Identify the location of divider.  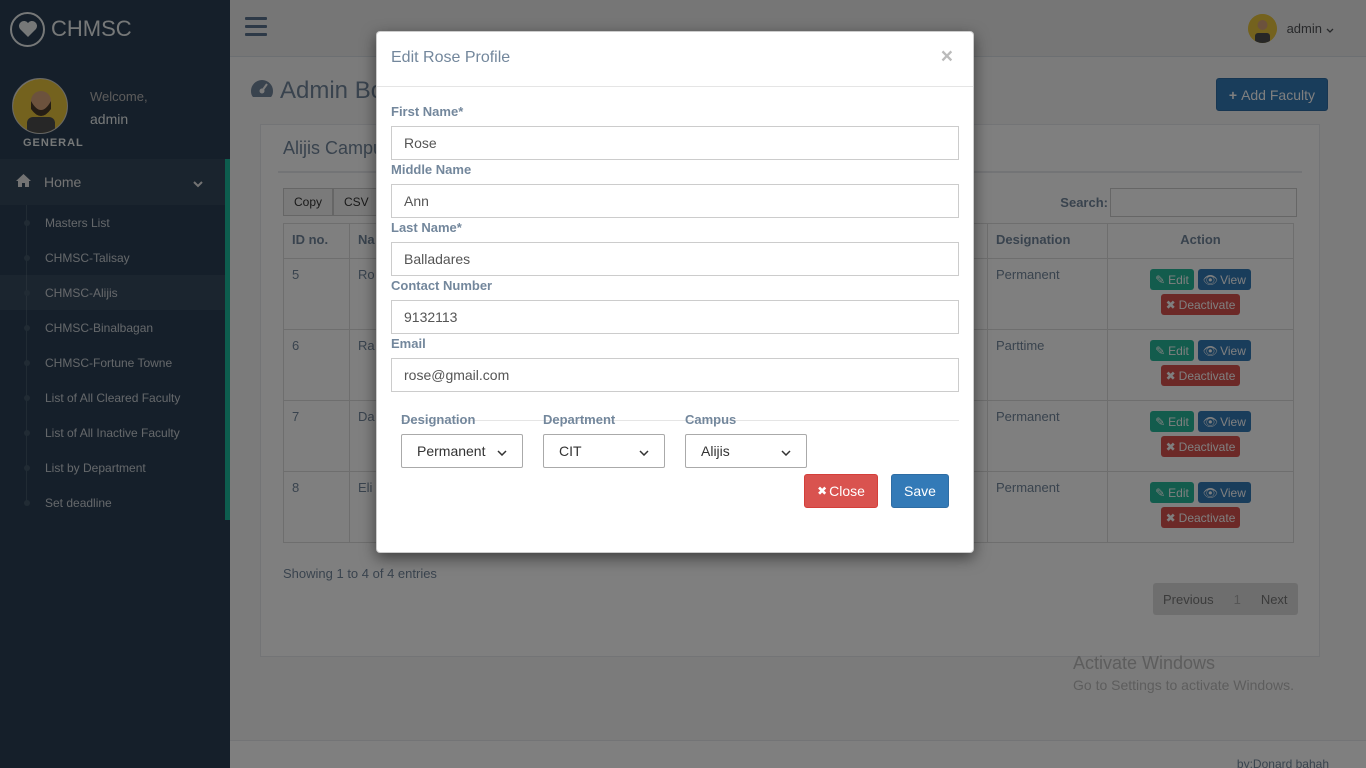
(680, 420).